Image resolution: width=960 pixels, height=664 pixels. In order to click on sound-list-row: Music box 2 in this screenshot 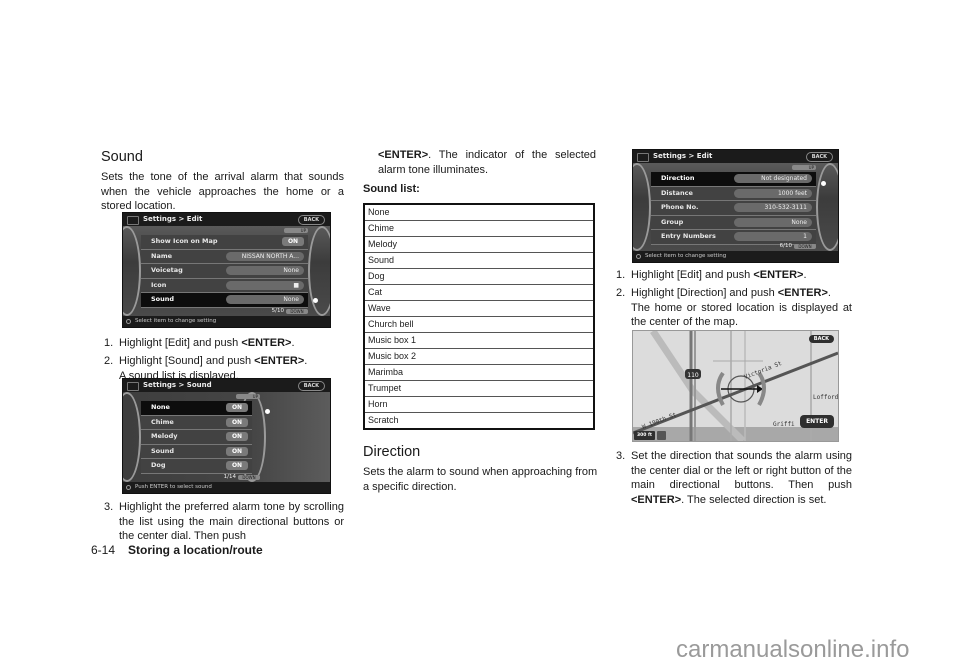, I will do `click(479, 356)`.